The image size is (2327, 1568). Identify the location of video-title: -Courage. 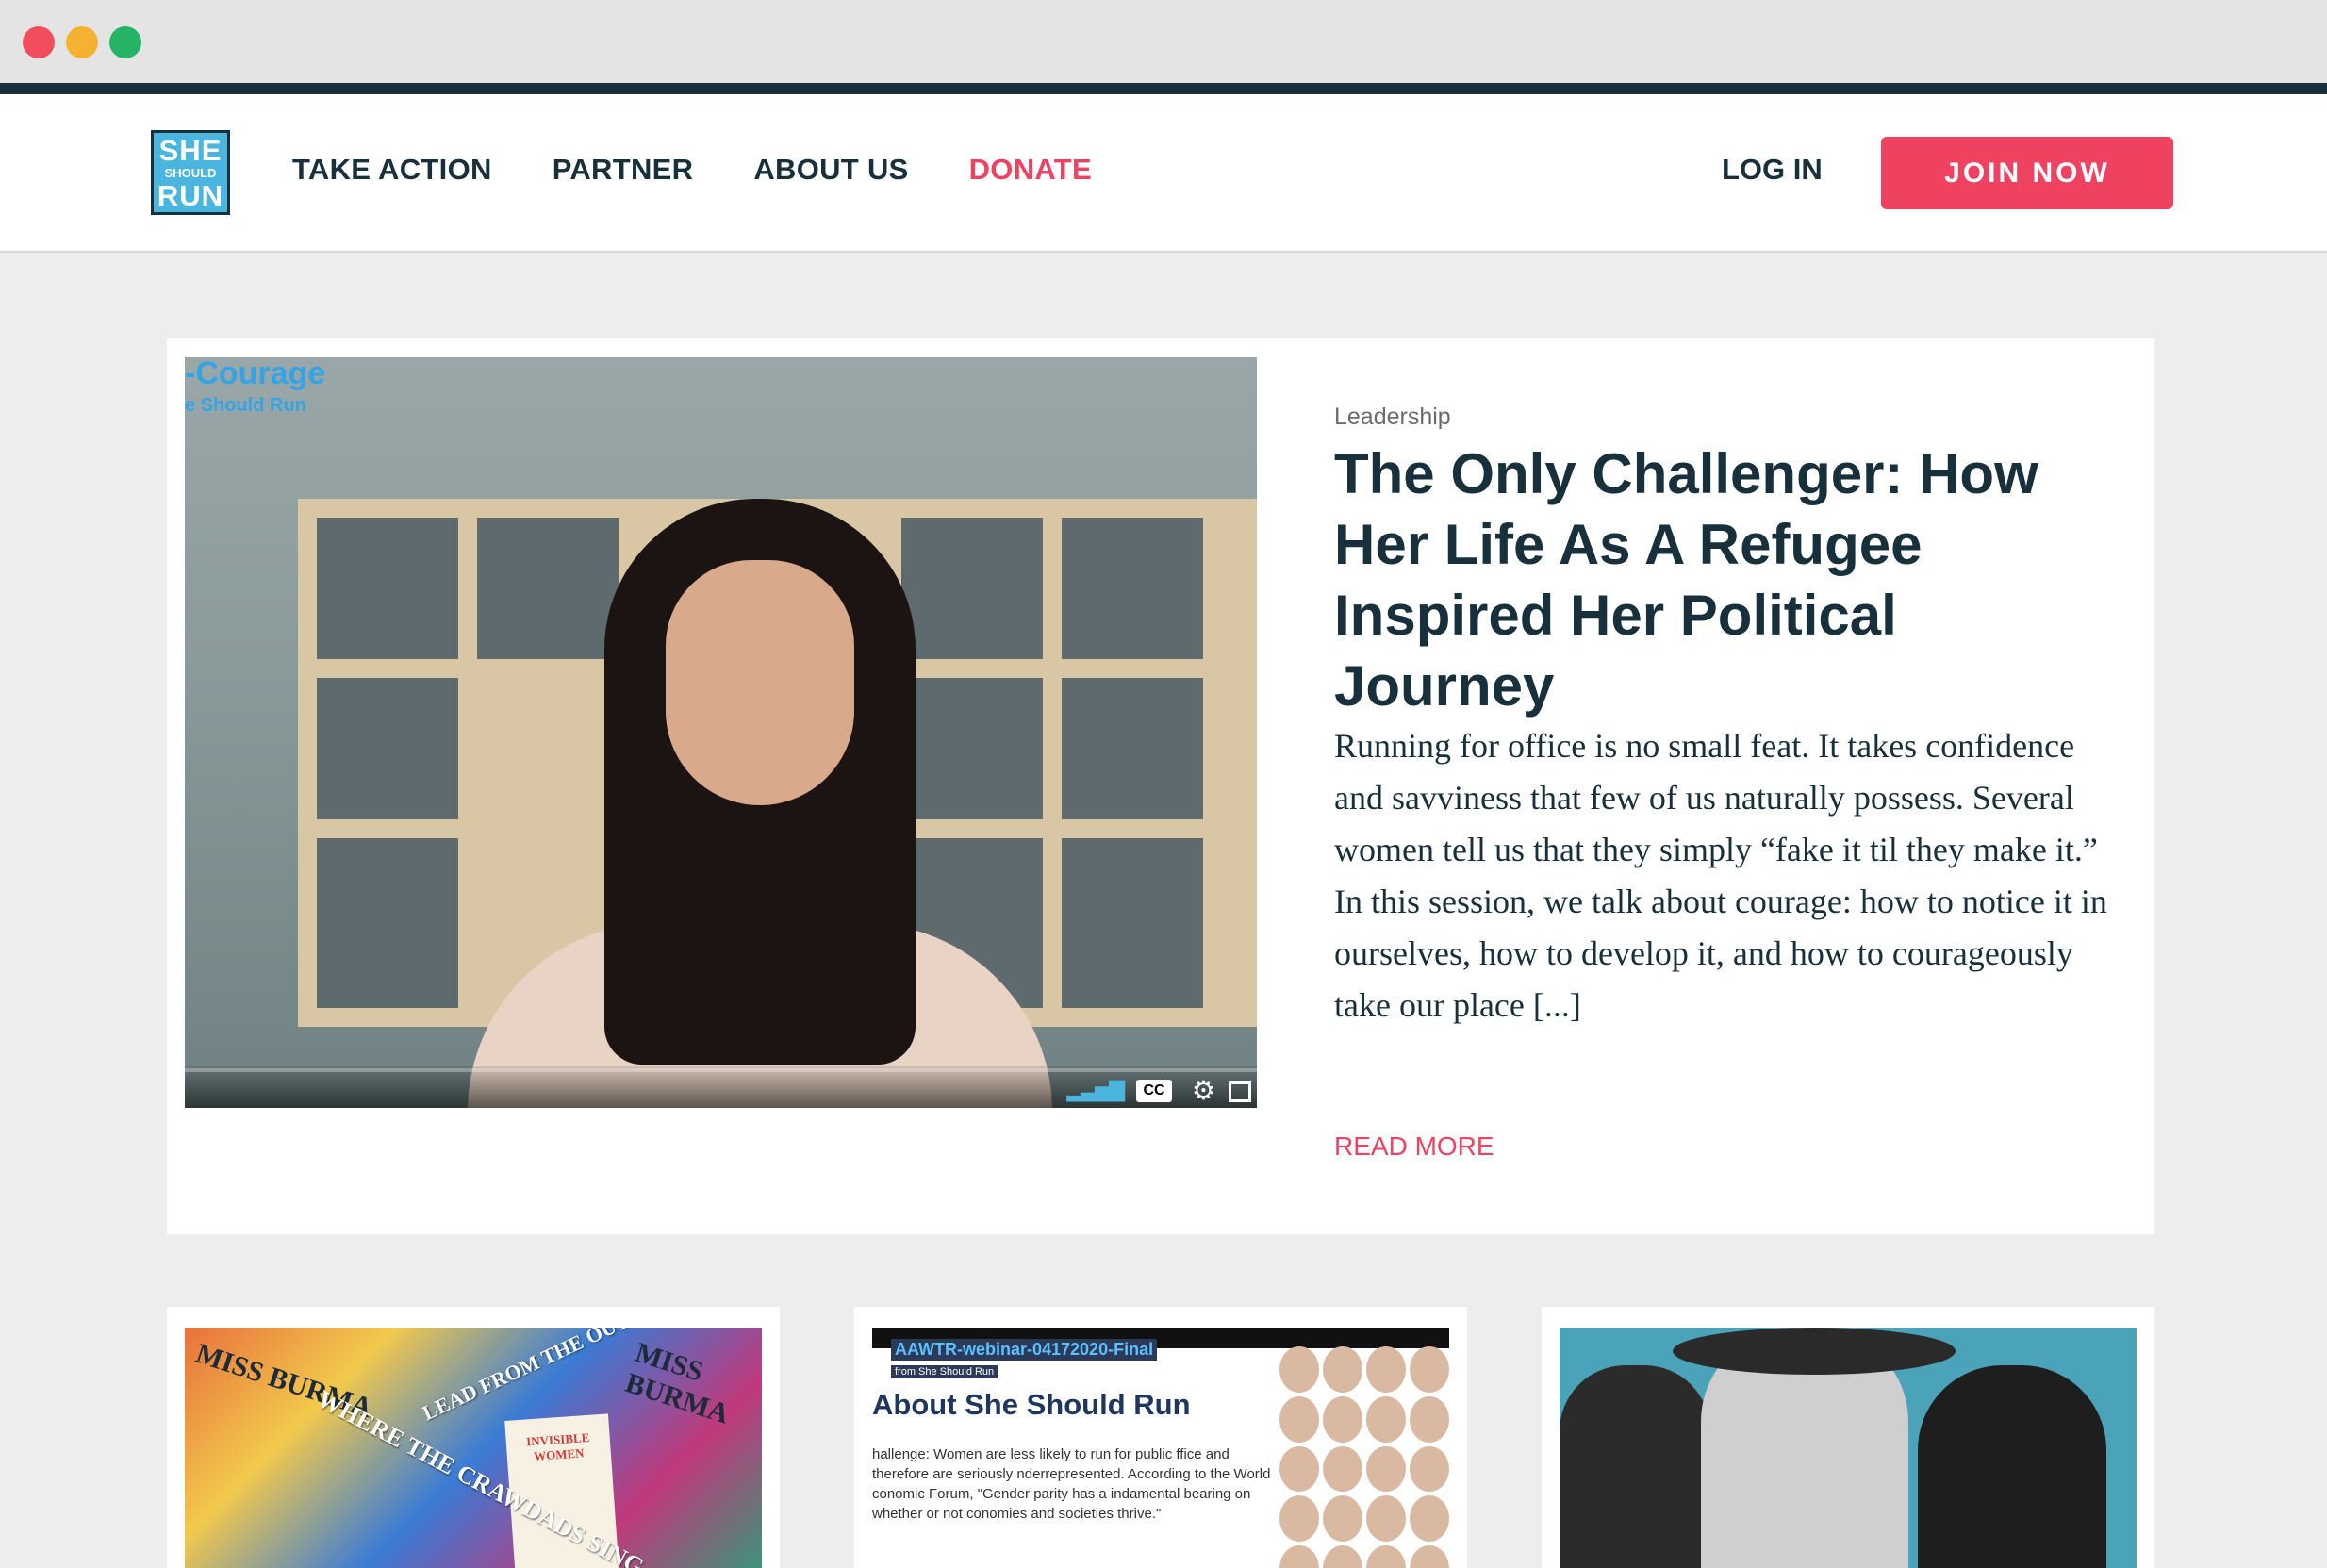
(255, 374).